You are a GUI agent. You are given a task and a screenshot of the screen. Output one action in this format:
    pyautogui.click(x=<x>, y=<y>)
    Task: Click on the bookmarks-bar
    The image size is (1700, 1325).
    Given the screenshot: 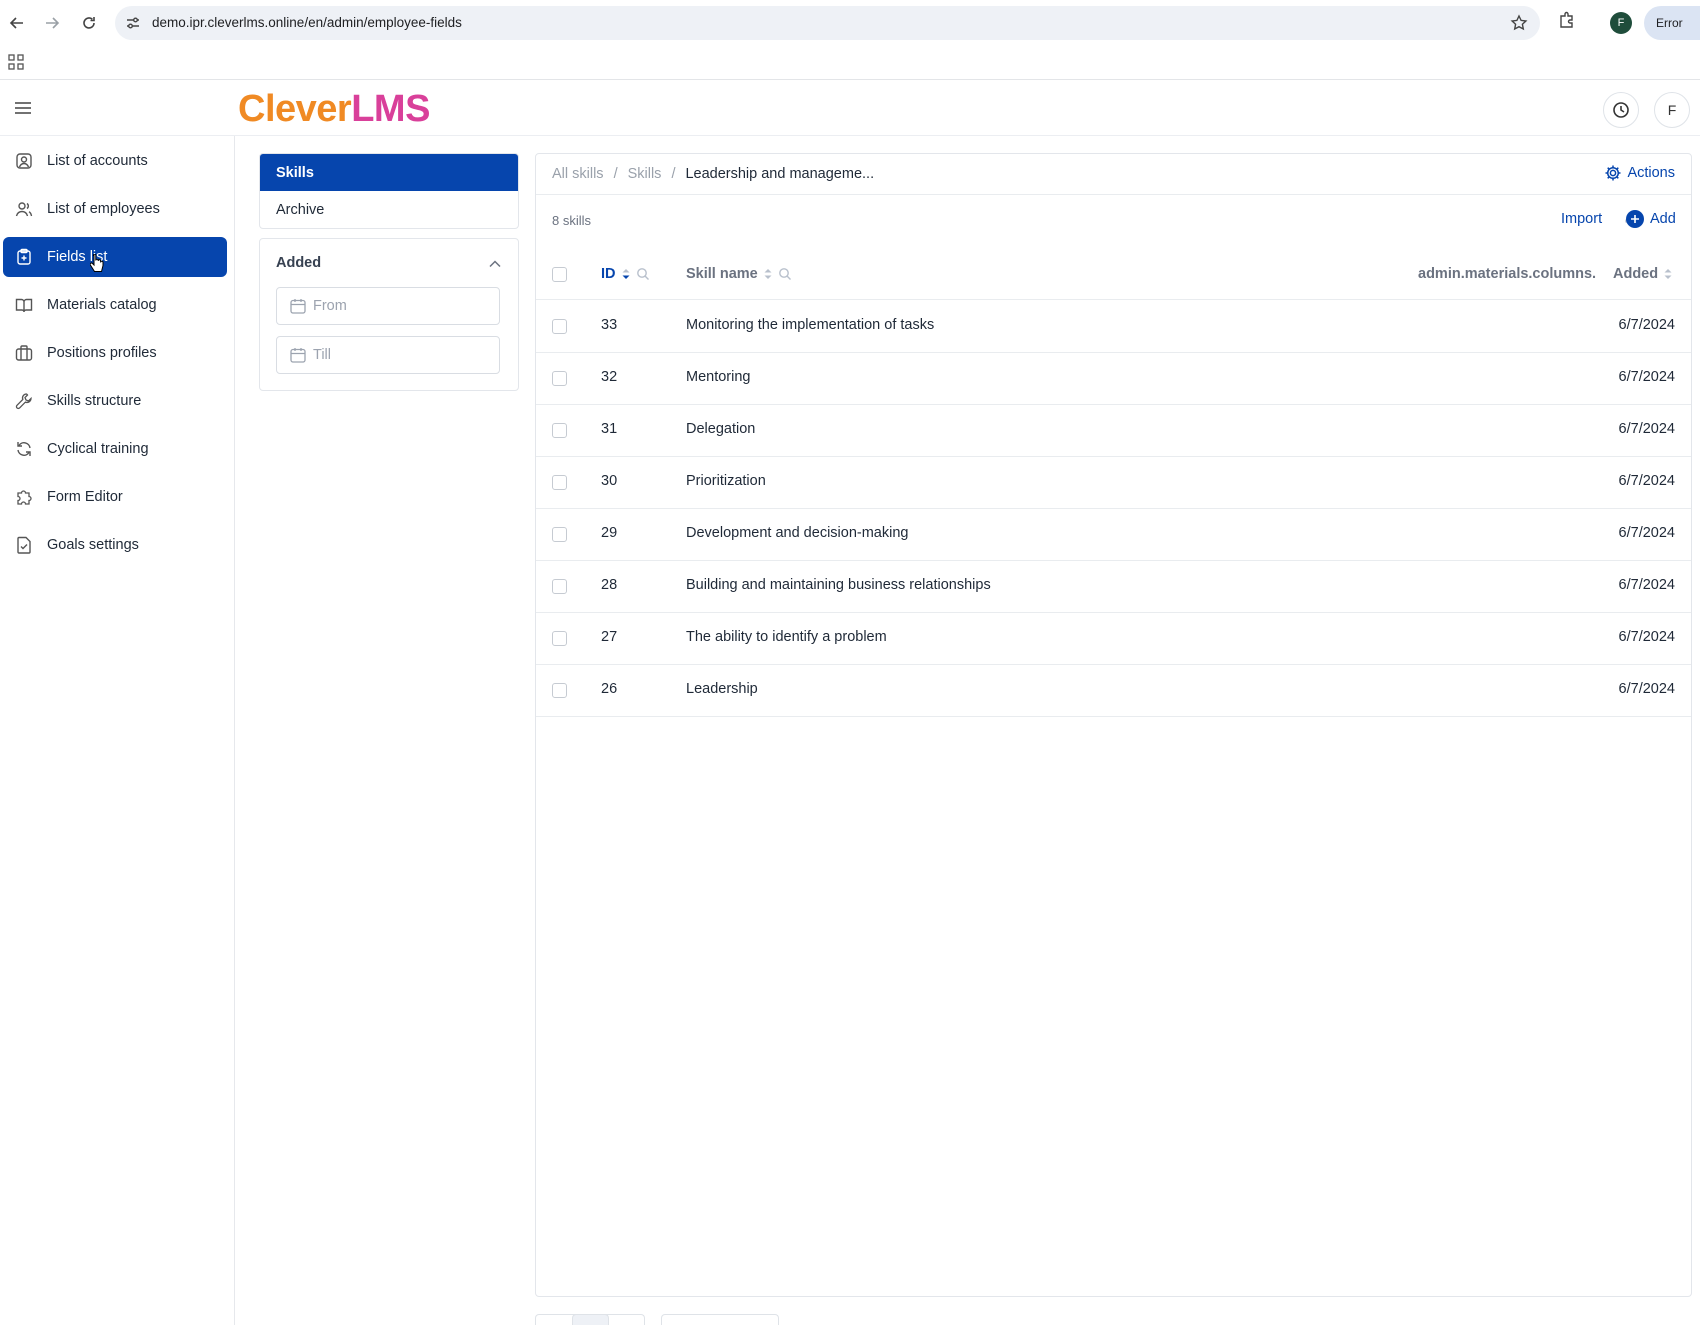 What is the action you would take?
    pyautogui.click(x=850, y=63)
    